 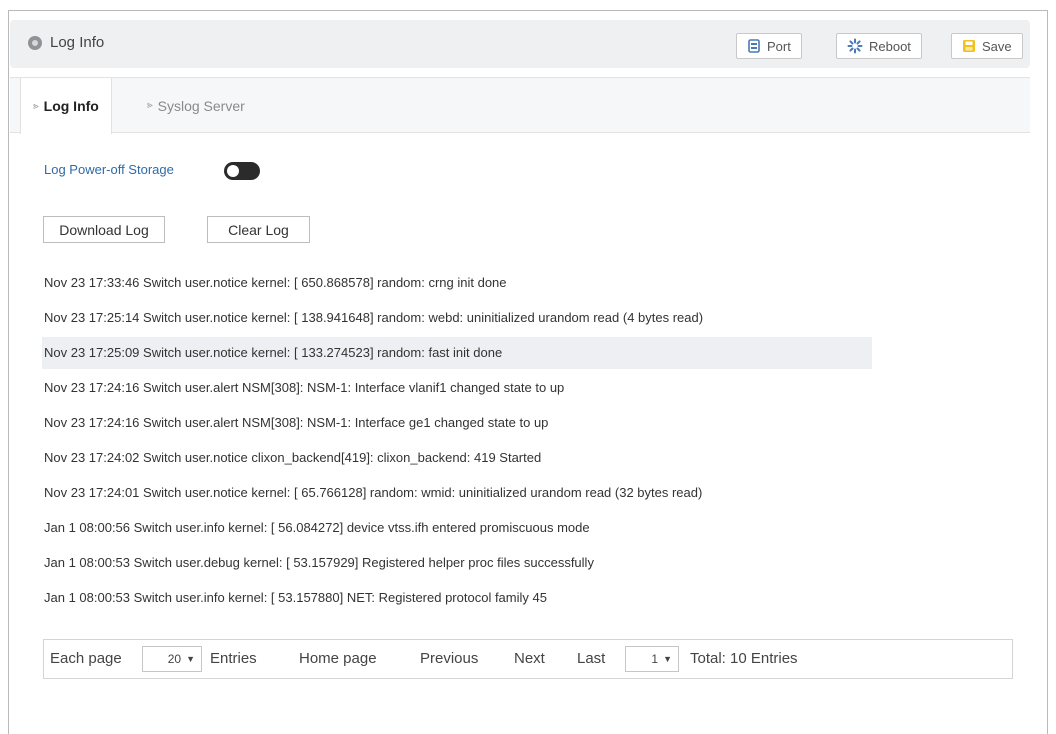 I want to click on last-link: Last, so click(x=591, y=658).